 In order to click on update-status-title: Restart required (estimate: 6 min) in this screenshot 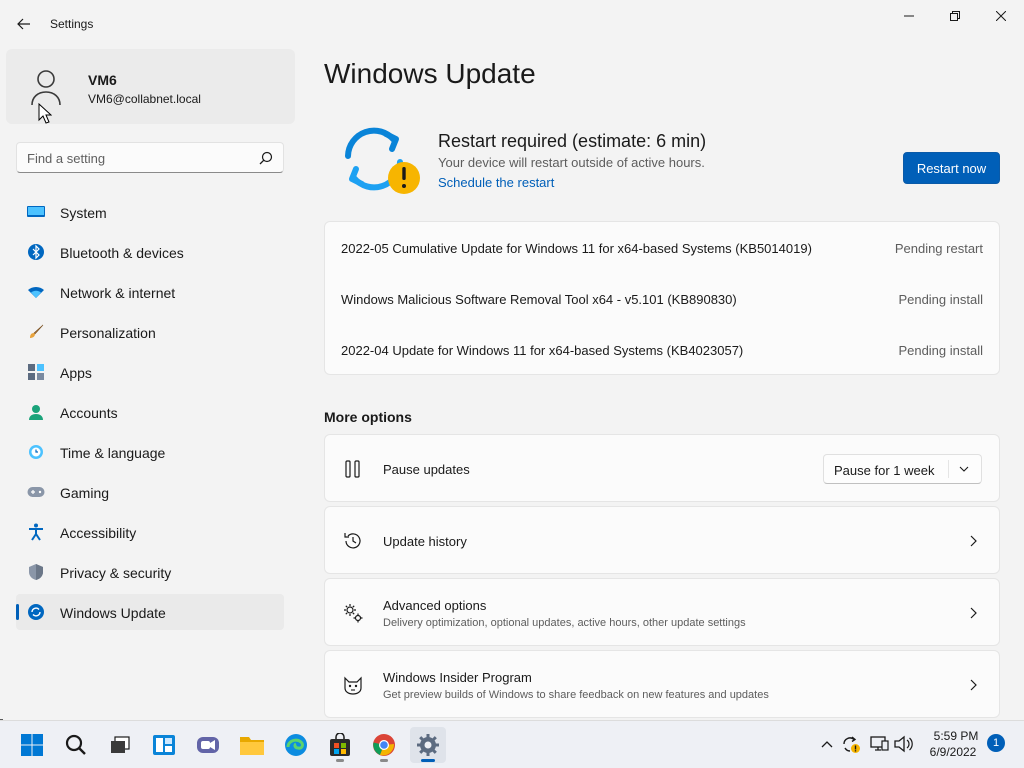, I will do `click(572, 141)`.